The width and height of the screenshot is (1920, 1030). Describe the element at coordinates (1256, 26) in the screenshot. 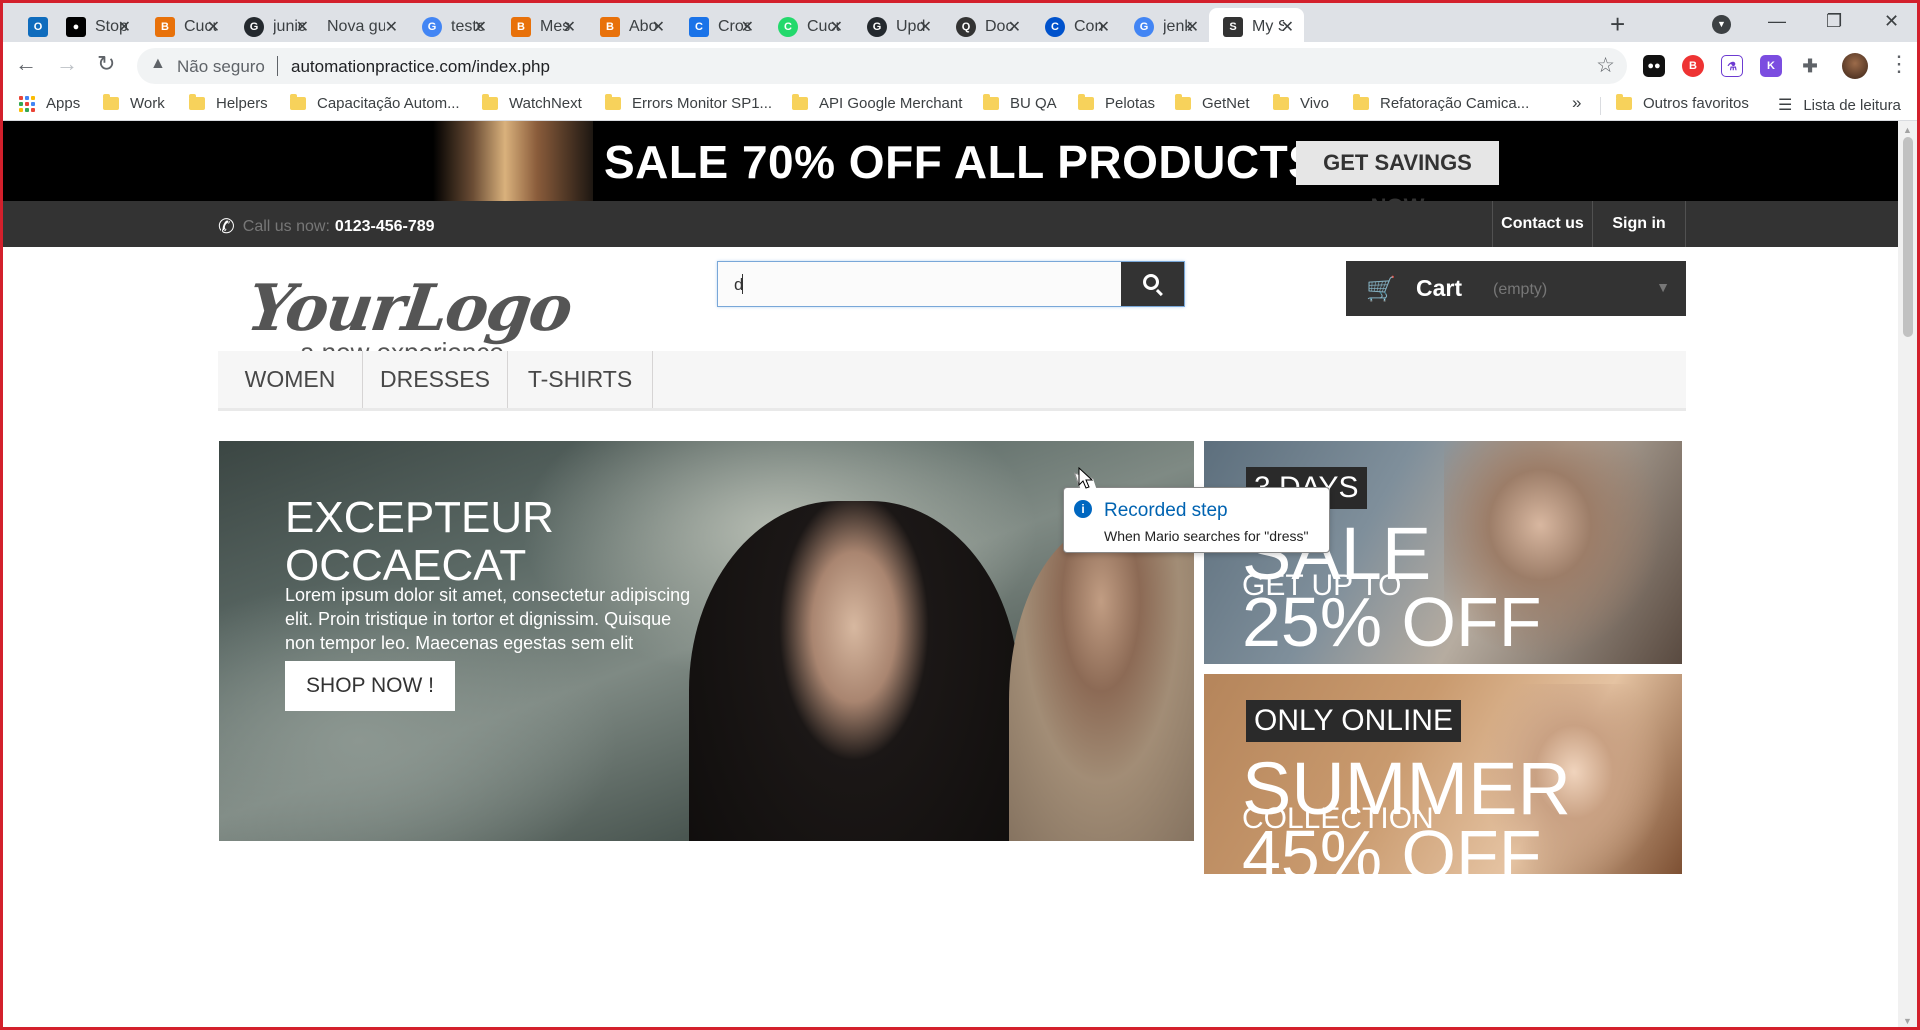

I see `tab-my-store: S My S ✕` at that location.